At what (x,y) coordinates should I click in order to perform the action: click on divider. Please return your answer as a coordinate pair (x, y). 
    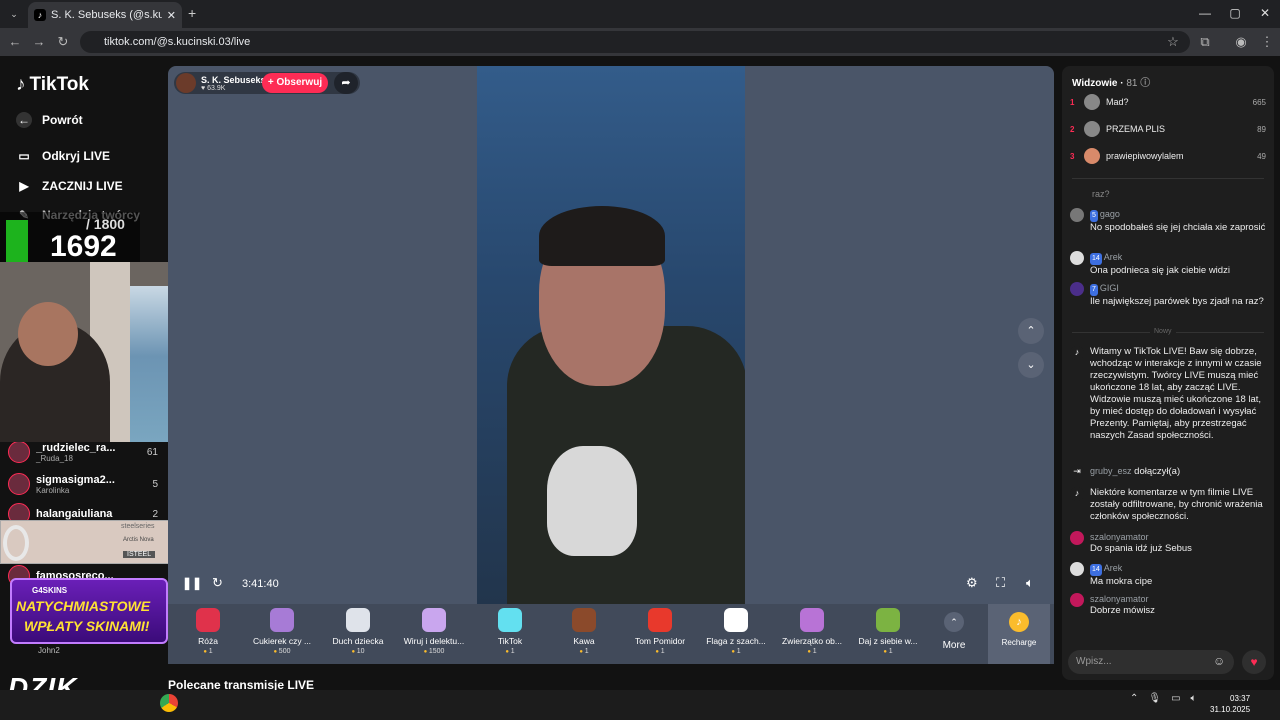
    Looking at the image, I should click on (1168, 178).